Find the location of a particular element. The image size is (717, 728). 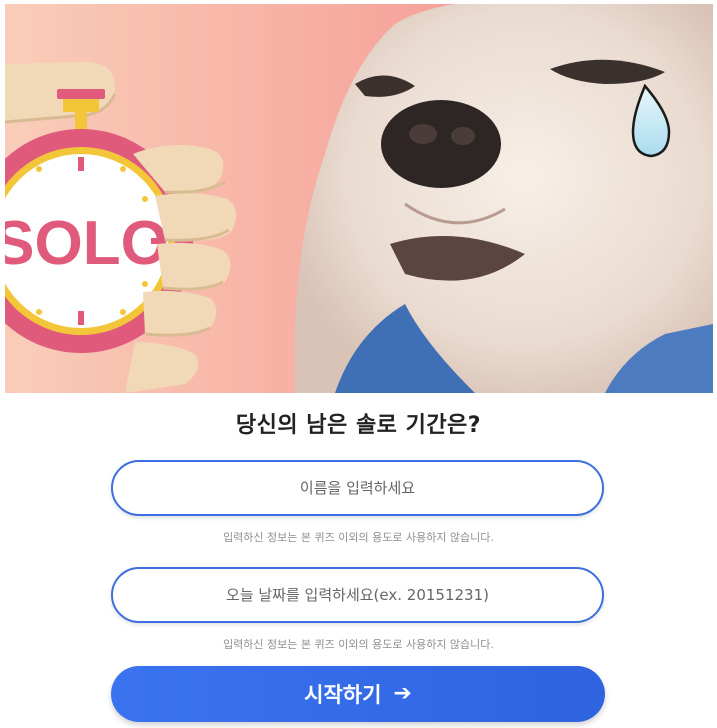

start-button: 시작하기 ➔ is located at coordinates (358, 694).